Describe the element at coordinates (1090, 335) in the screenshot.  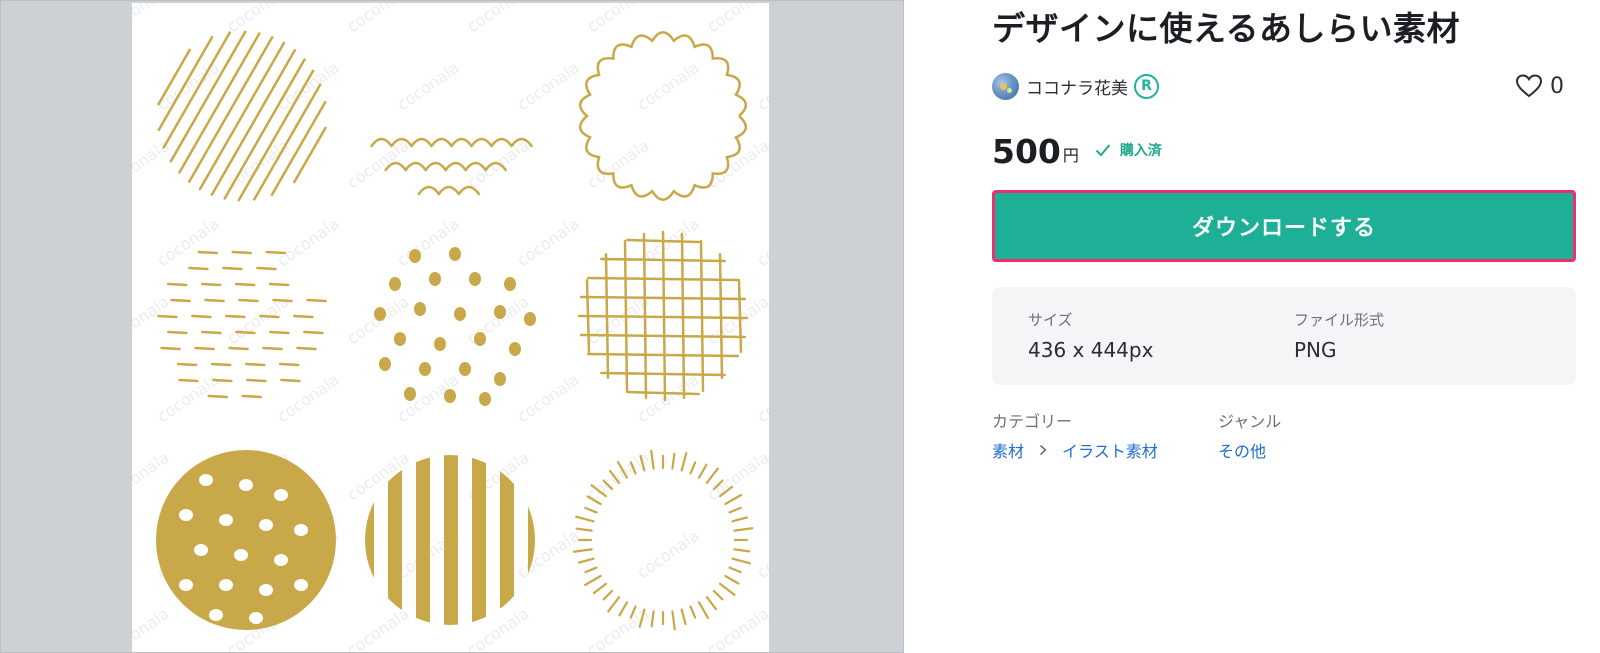
I see `spec-size: サイズ 436 x 444px` at that location.